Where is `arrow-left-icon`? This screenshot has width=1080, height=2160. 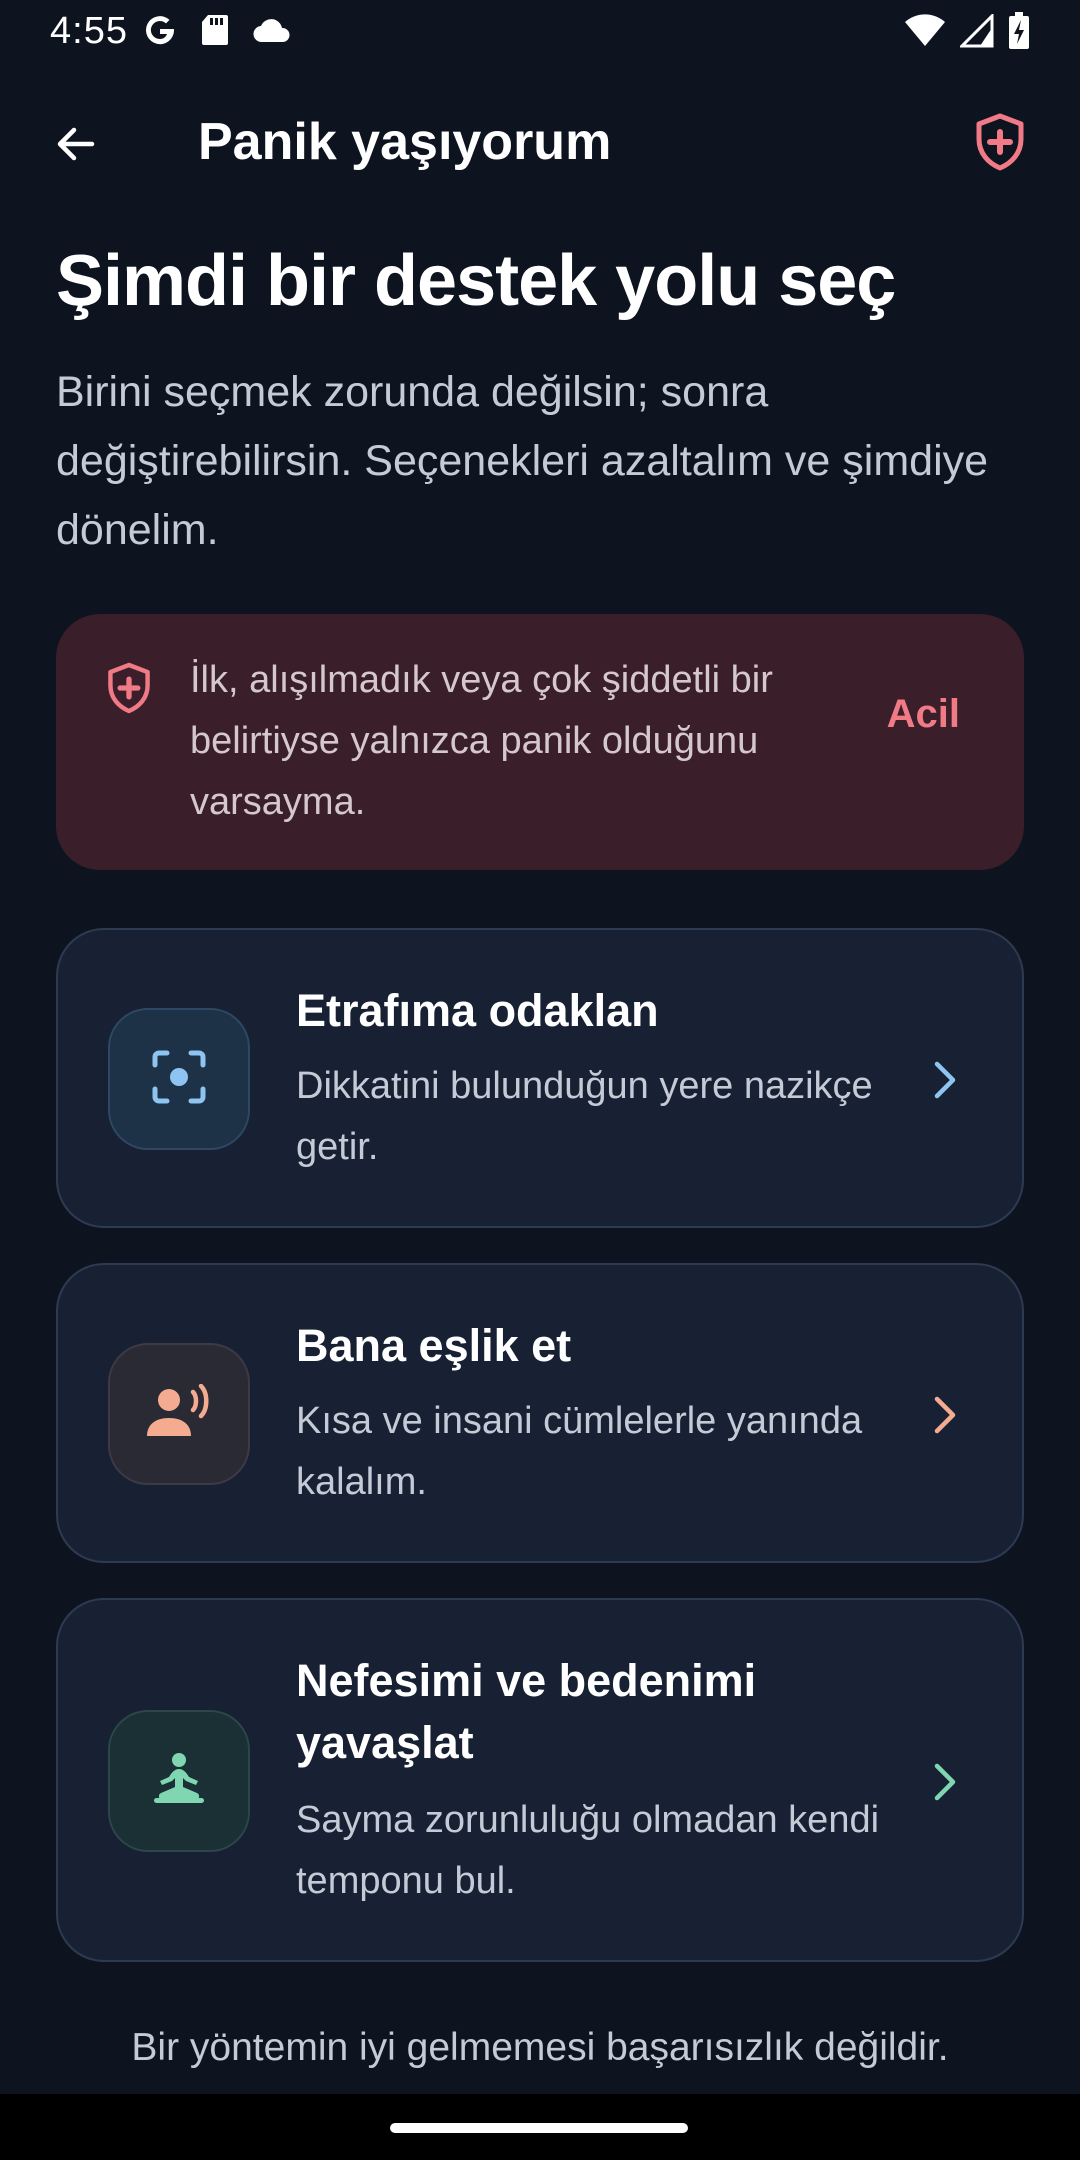
arrow-left-icon is located at coordinates (76, 146).